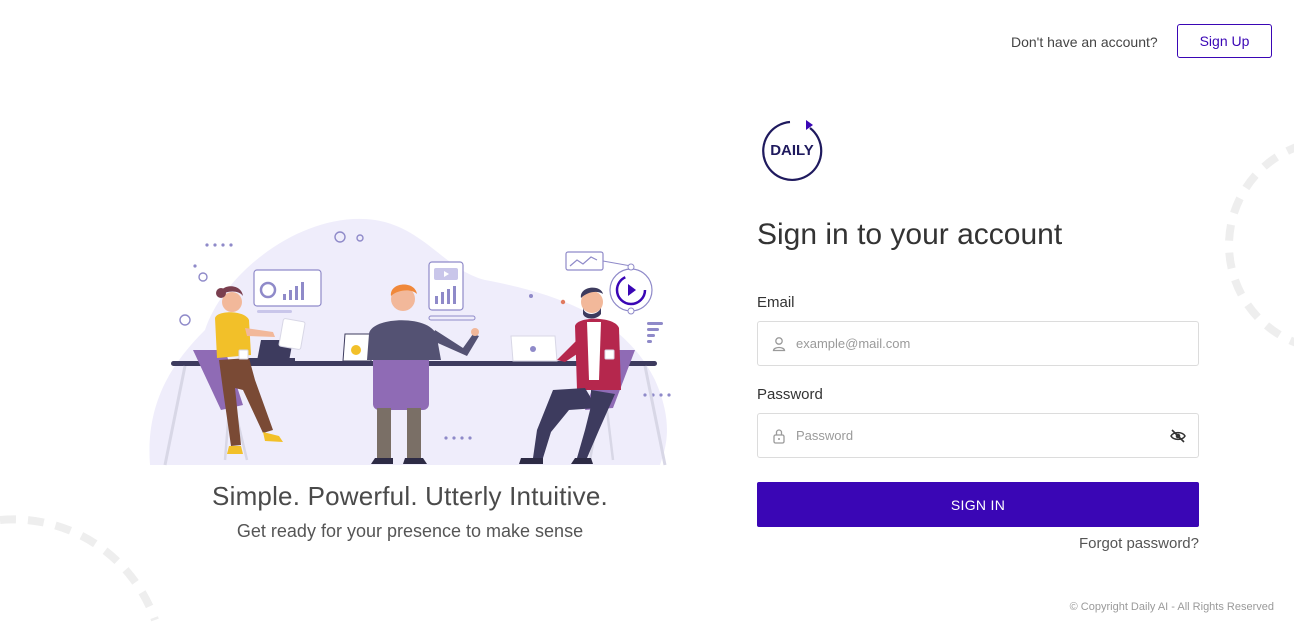 Image resolution: width=1294 pixels, height=630 pixels. What do you see at coordinates (978, 504) in the screenshot?
I see `signin-button: SIGN IN` at bounding box center [978, 504].